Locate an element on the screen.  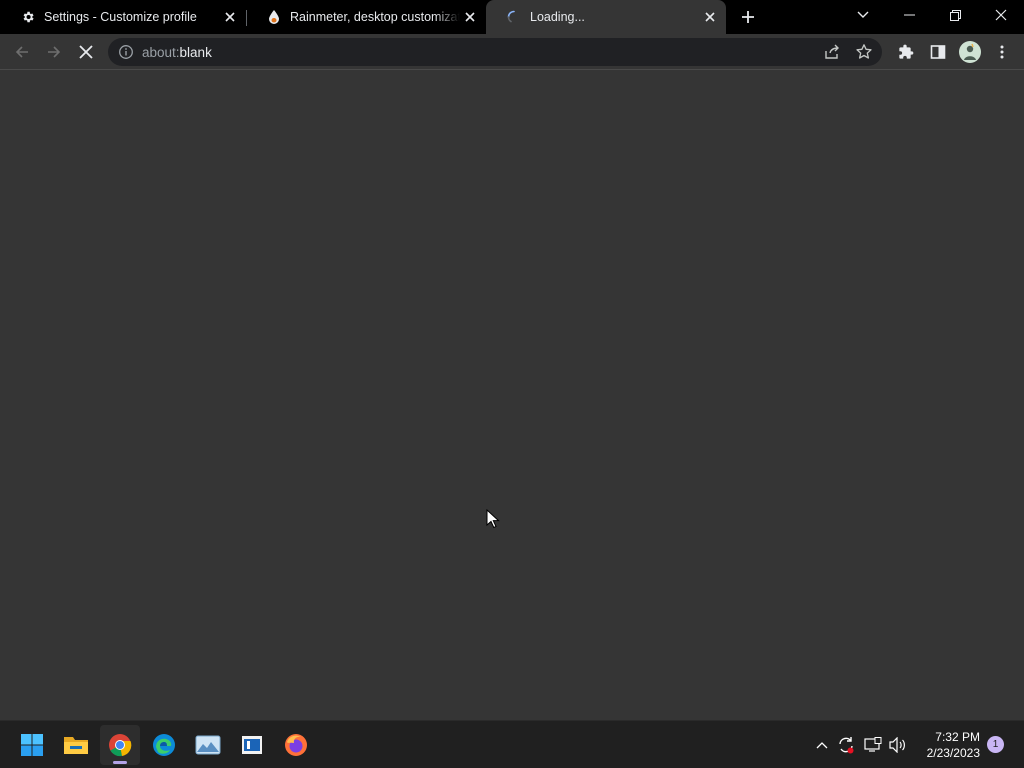
restore-button is located at coordinates (955, 15).